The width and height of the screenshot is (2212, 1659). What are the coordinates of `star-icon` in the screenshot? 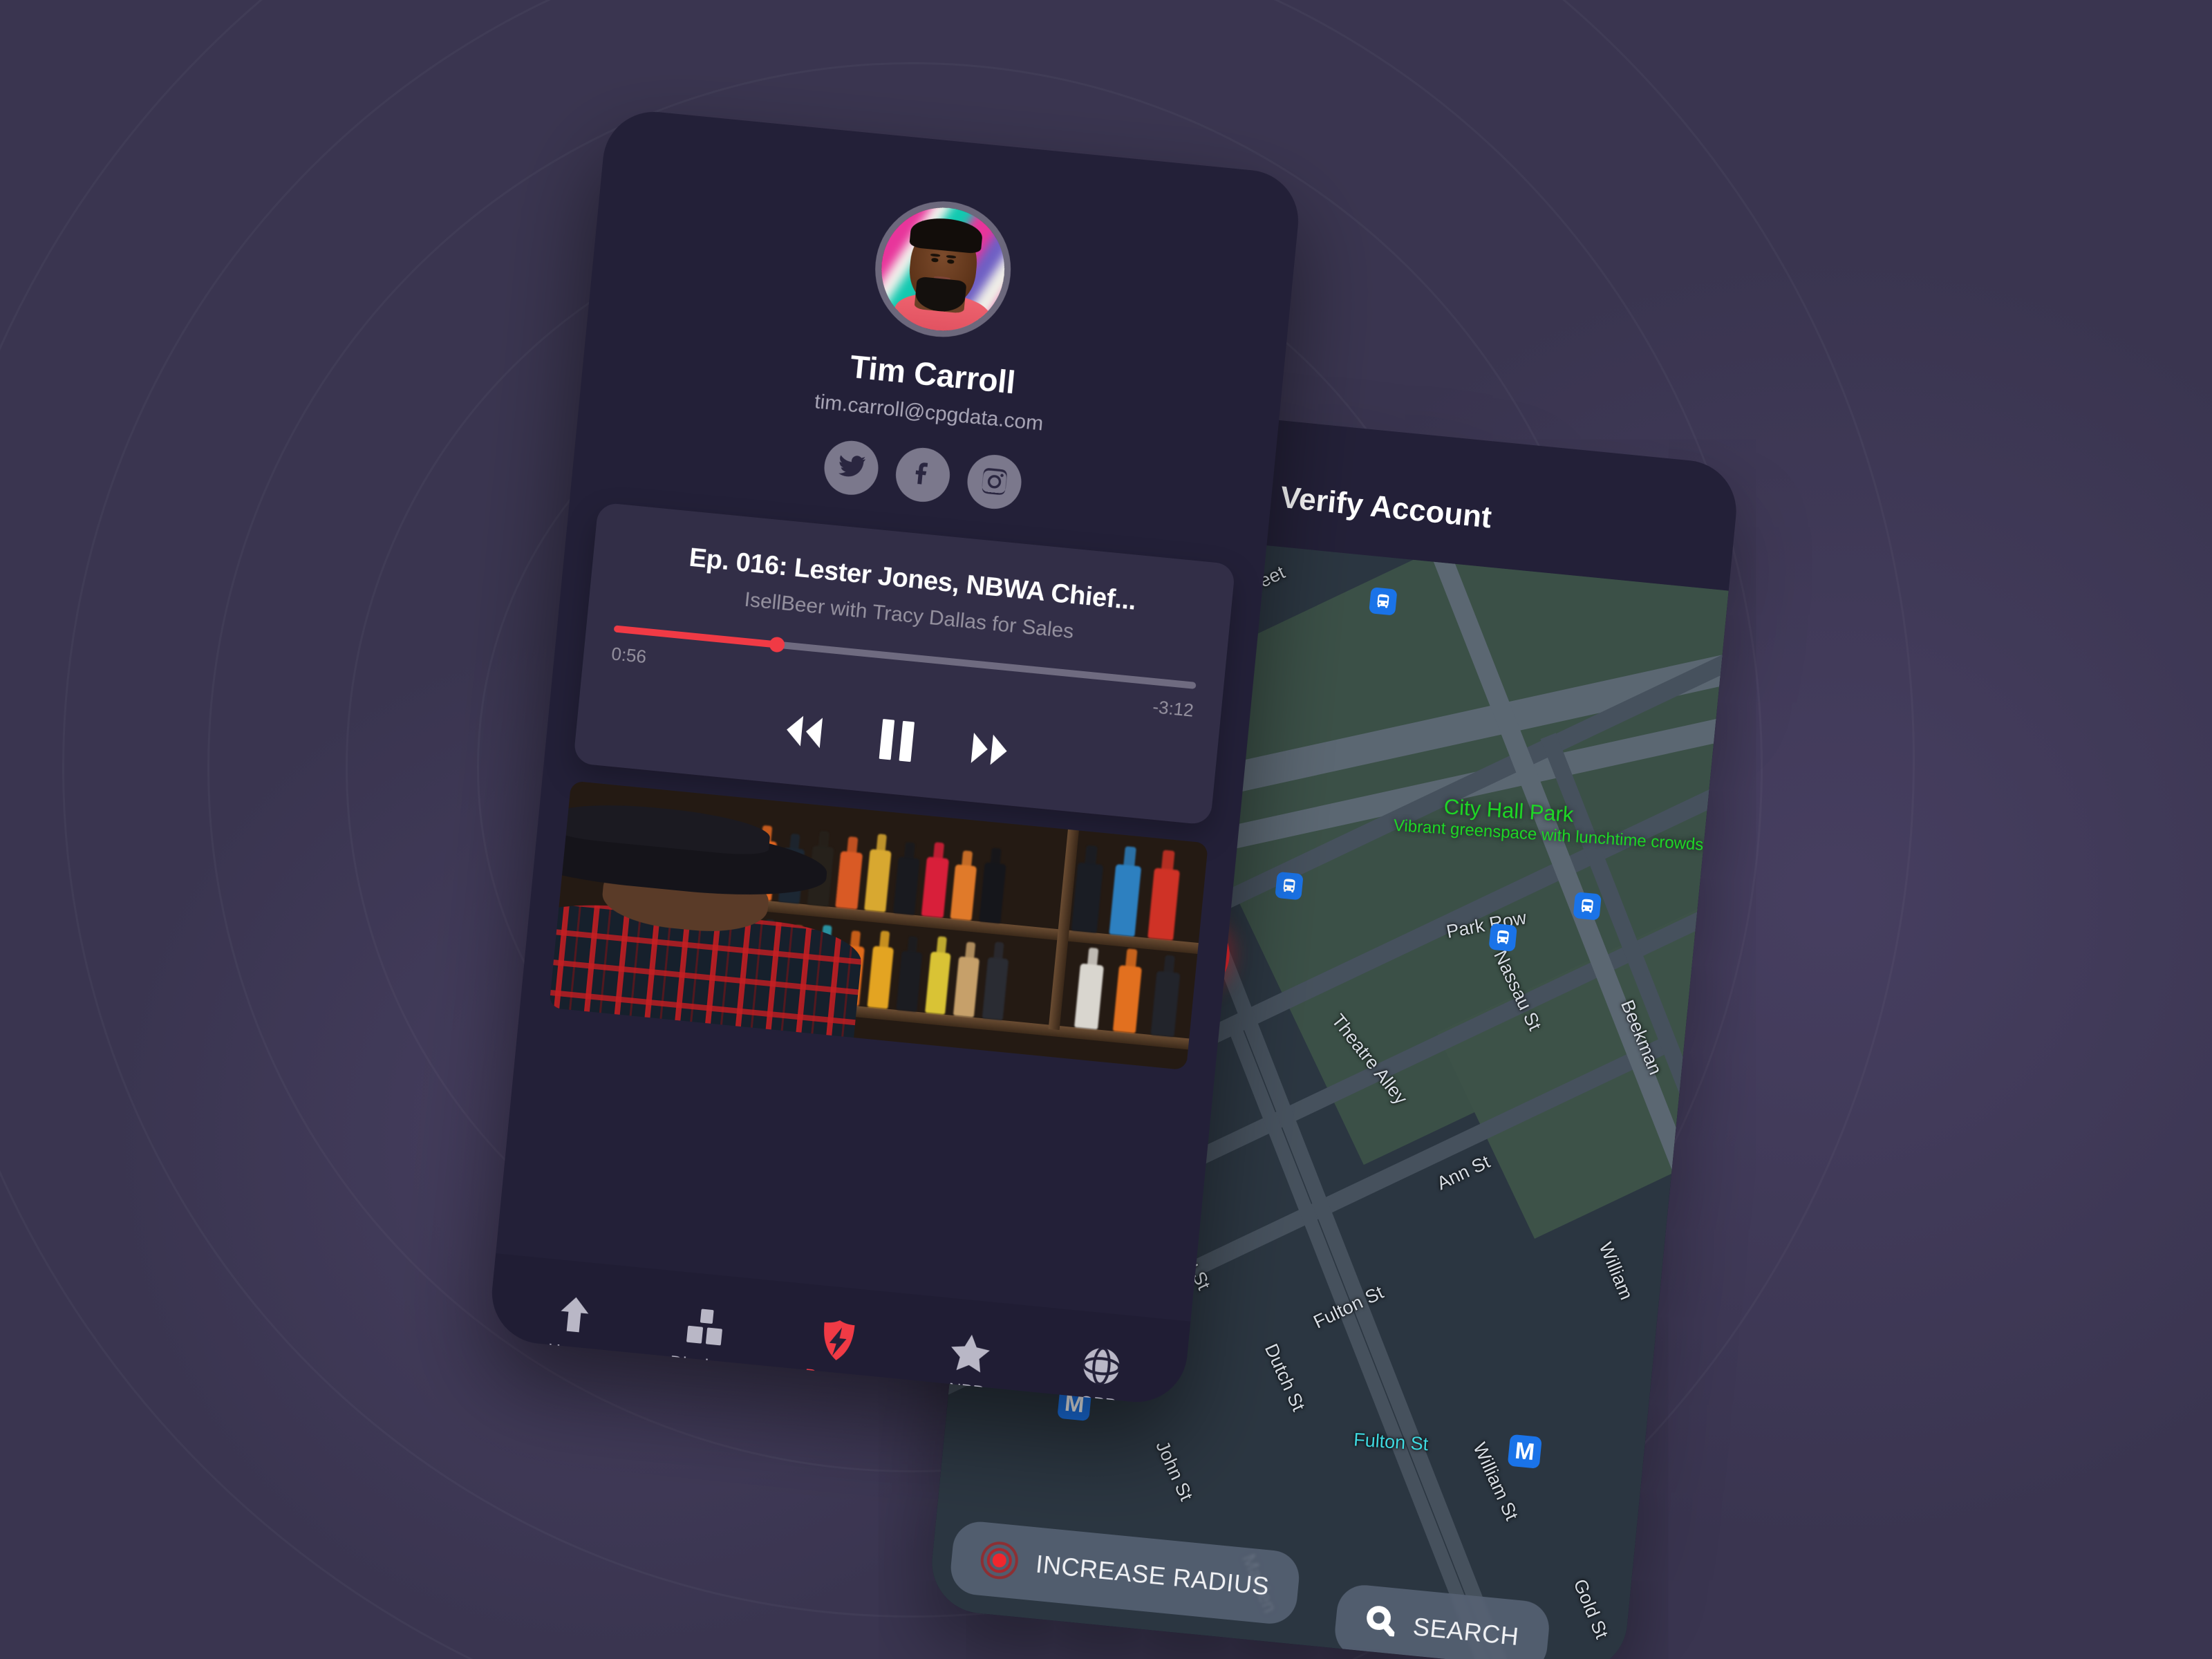 It's located at (969, 1353).